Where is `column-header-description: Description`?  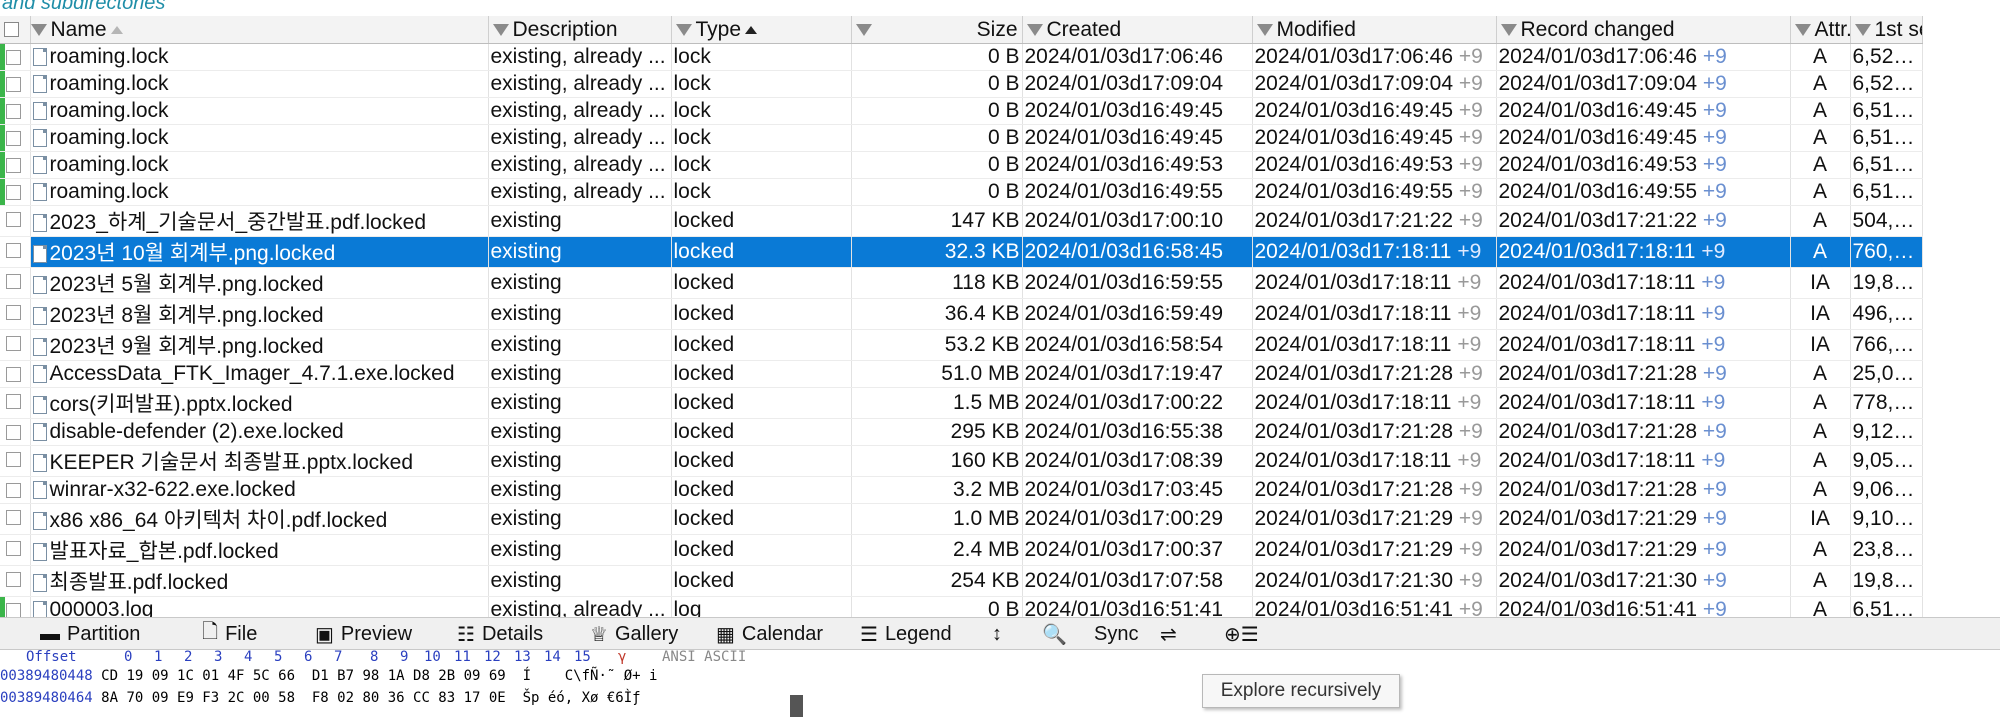
column-header-description: Description is located at coordinates (580, 30).